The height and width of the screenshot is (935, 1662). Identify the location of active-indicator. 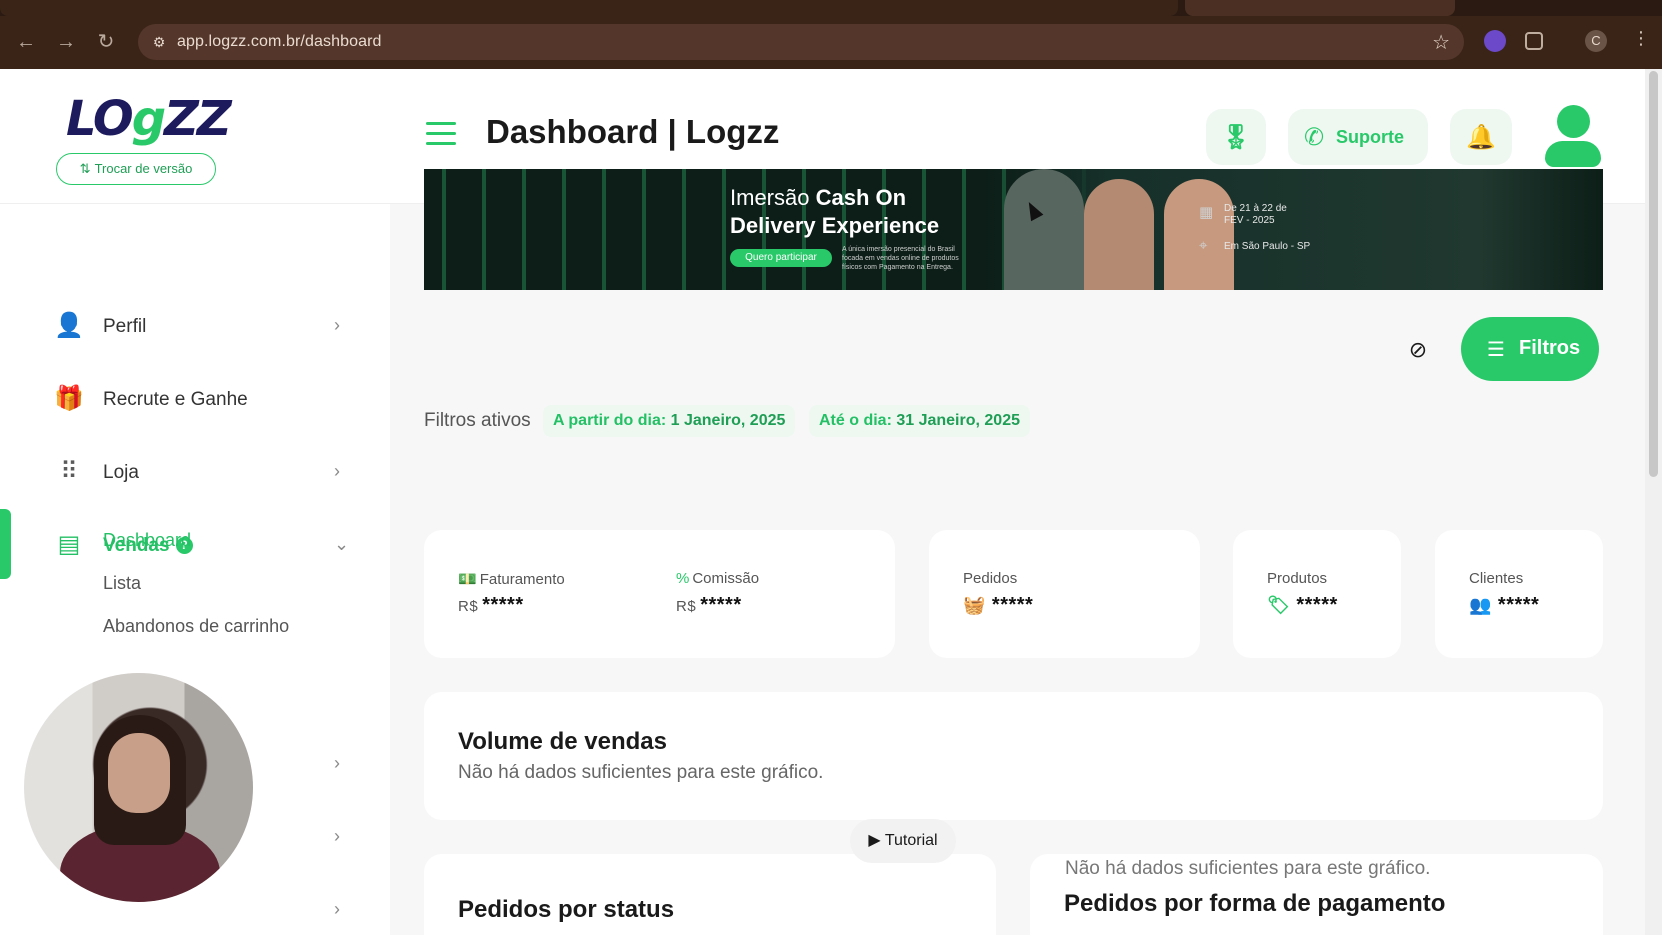
(5, 544).